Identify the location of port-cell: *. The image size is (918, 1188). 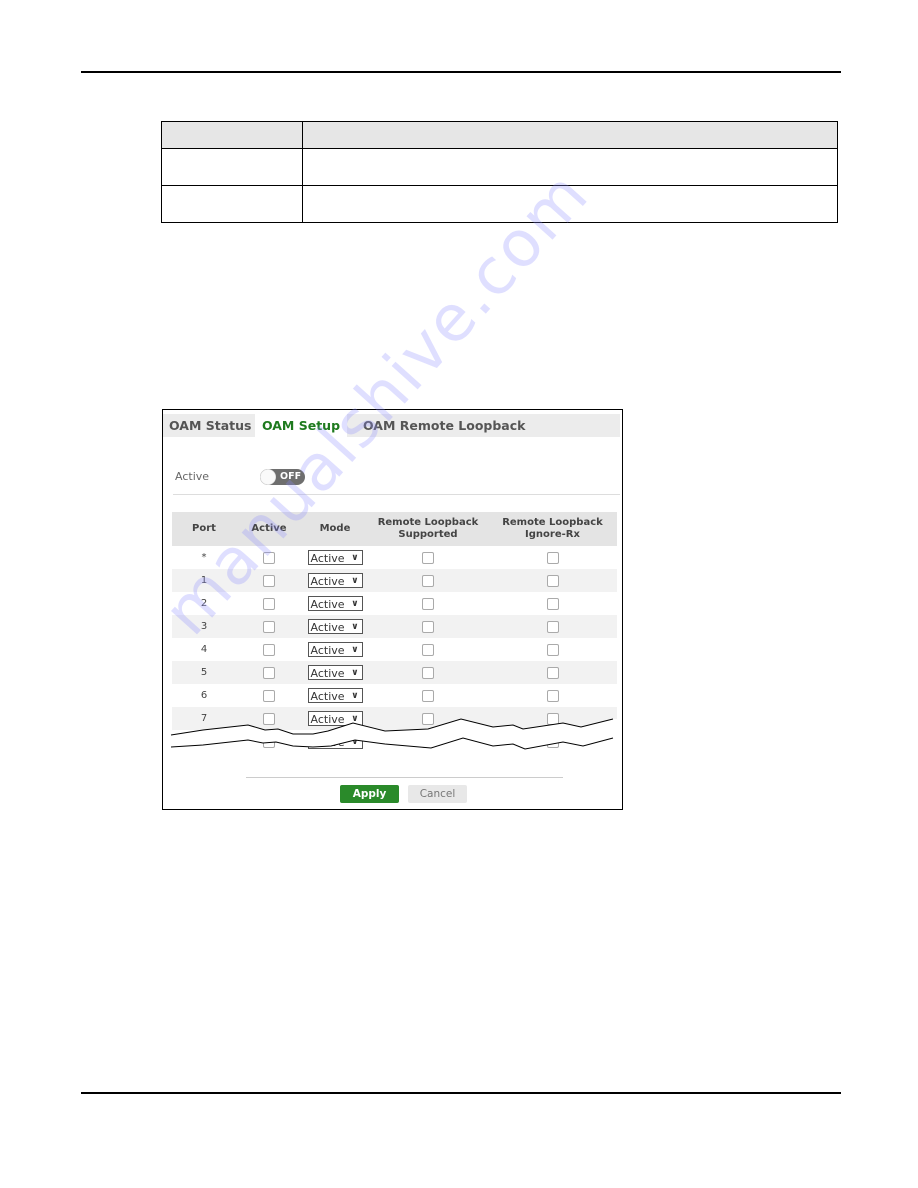
(204, 557).